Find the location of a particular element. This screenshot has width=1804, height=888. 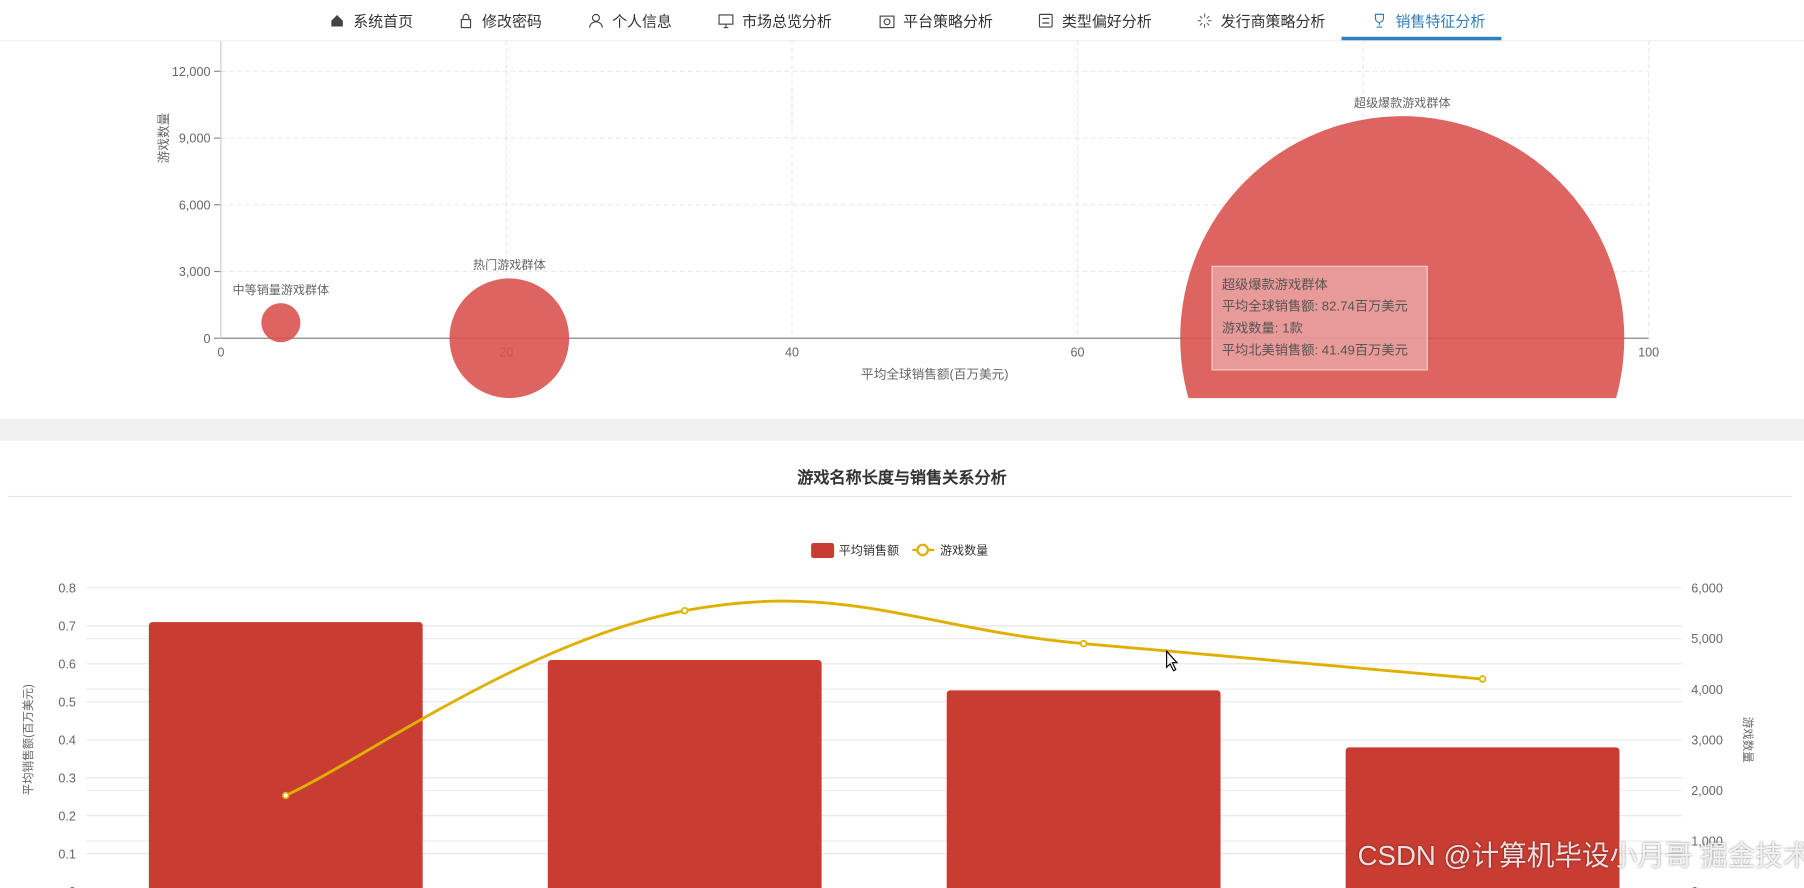

nav-item-4: 平台策略分析 is located at coordinates (935, 20).